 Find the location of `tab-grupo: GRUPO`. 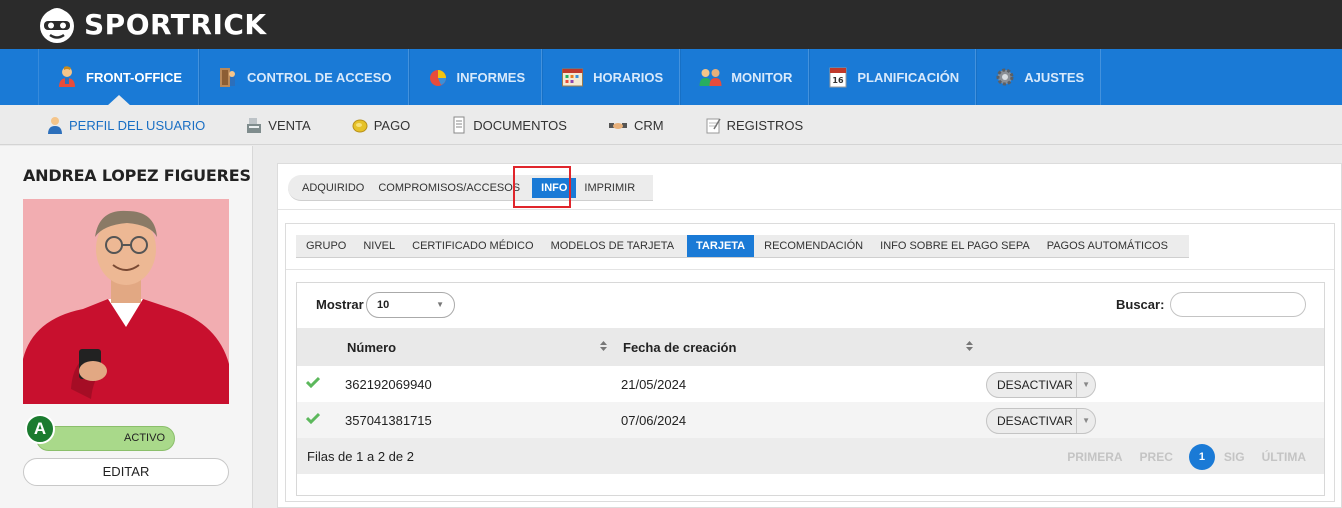

tab-grupo: GRUPO is located at coordinates (326, 246).